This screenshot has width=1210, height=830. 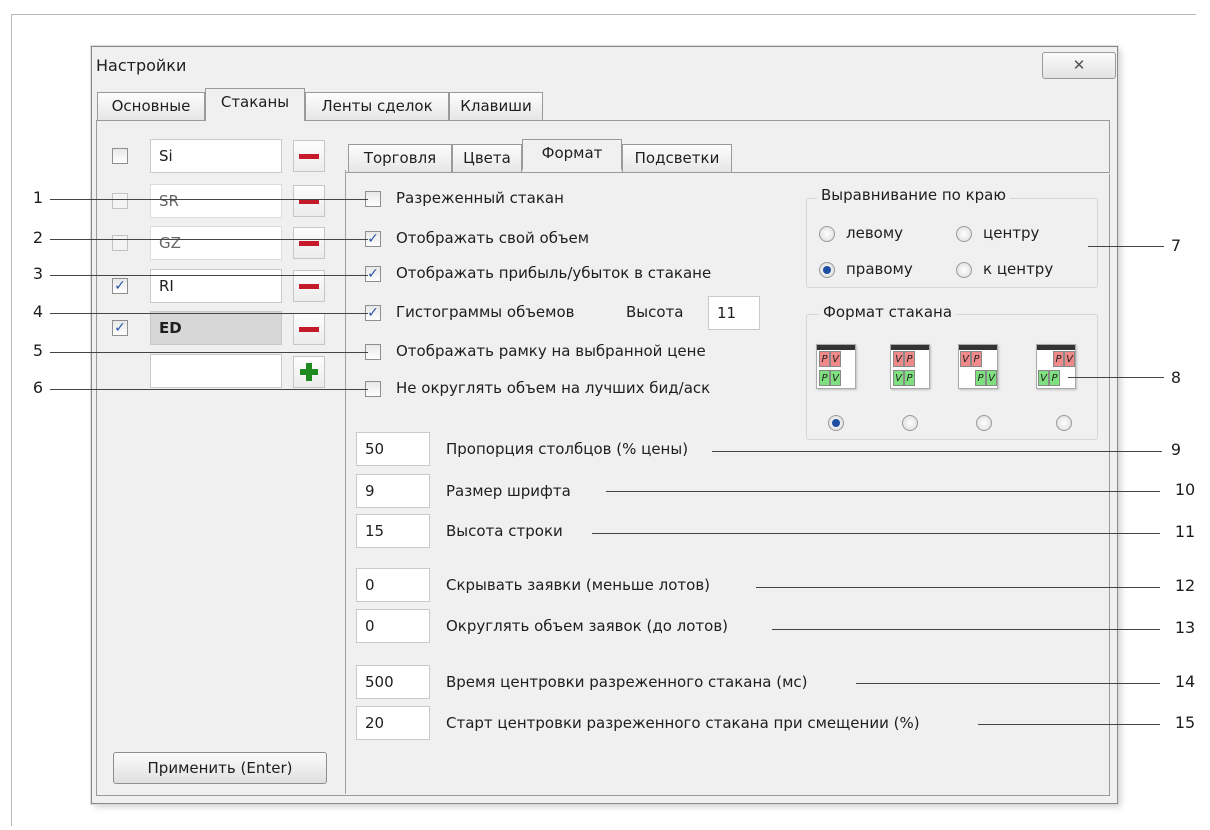 What do you see at coordinates (910, 366) in the screenshot?
I see `format-icon-2: V P V P` at bounding box center [910, 366].